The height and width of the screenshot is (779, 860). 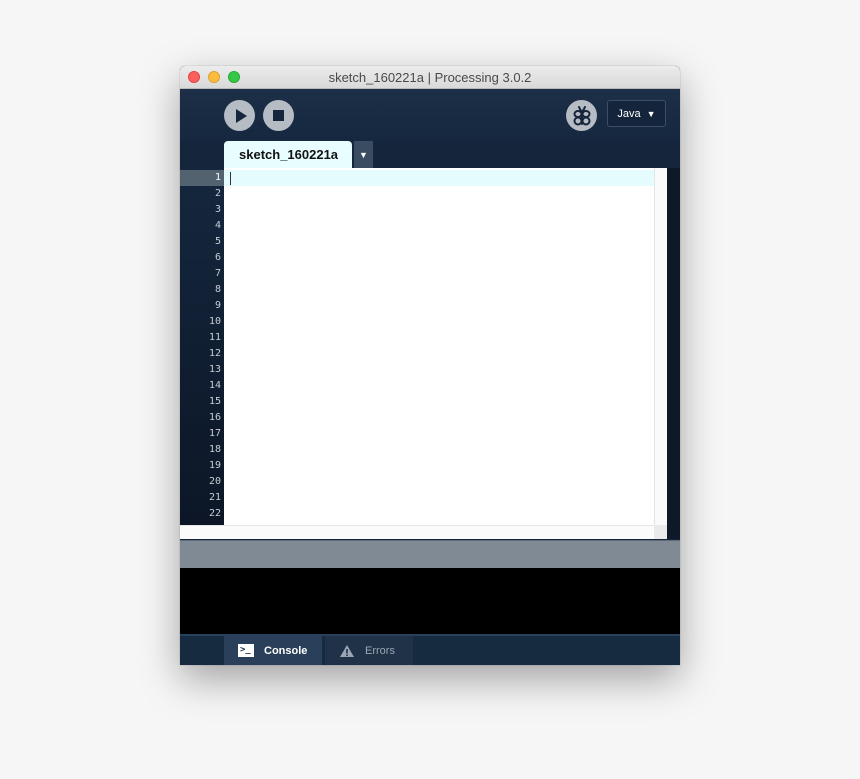 What do you see at coordinates (660, 532) in the screenshot?
I see `scrollbar-corner` at bounding box center [660, 532].